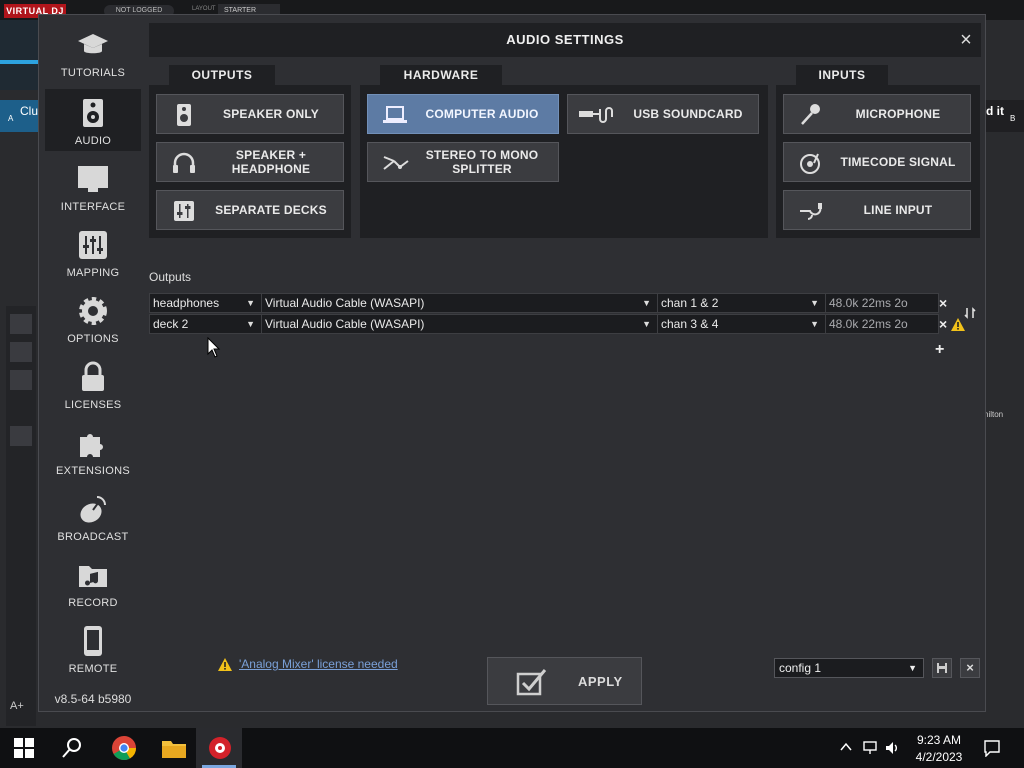 The image size is (1024, 768). What do you see at coordinates (93, 603) in the screenshot?
I see `sidebar-item-label: RECORD` at bounding box center [93, 603].